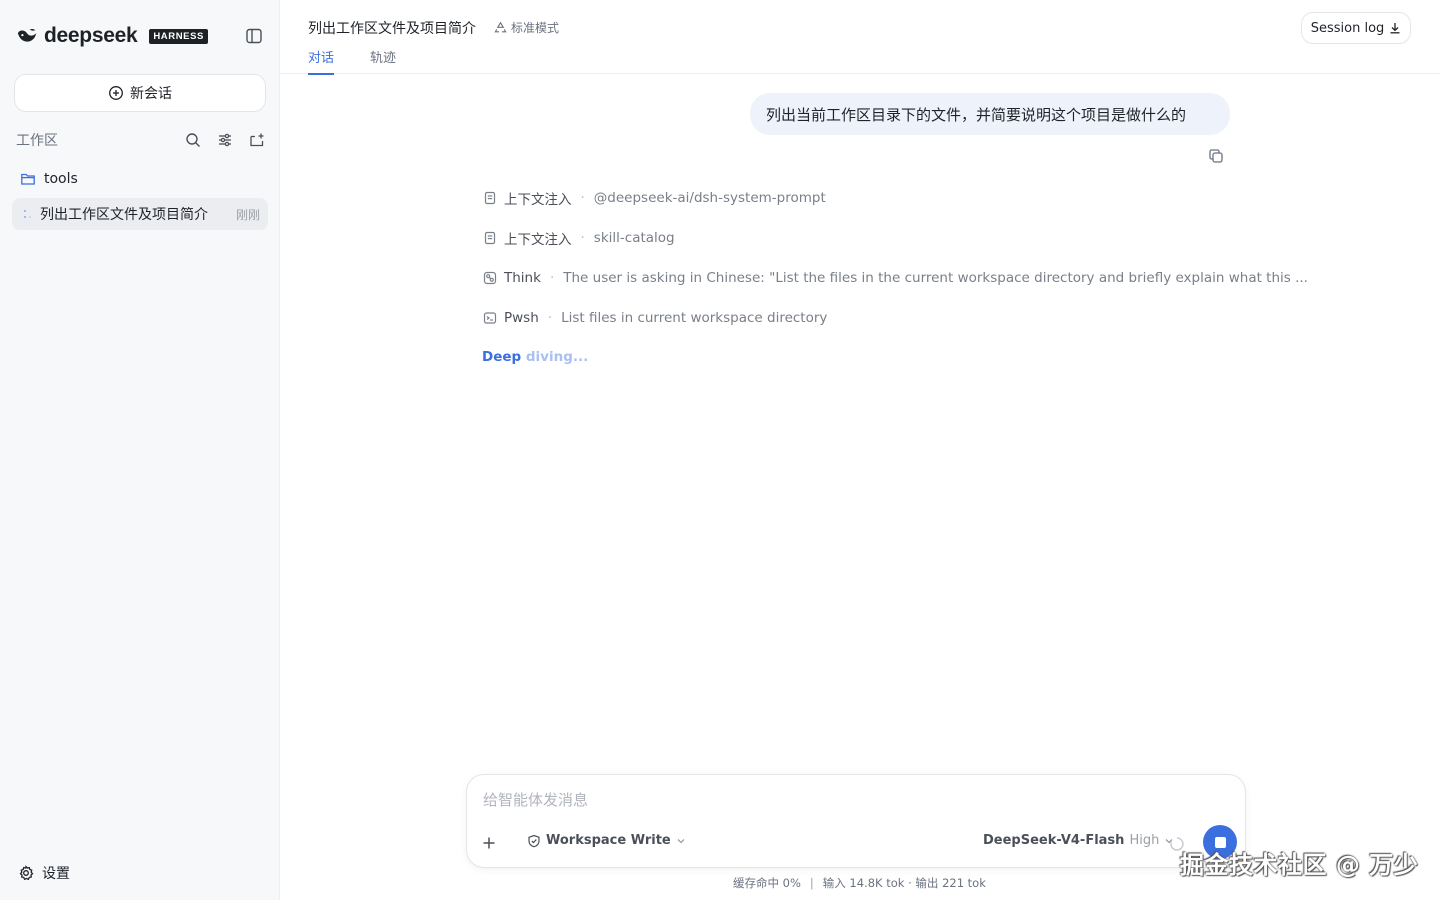  What do you see at coordinates (254, 36) in the screenshot?
I see `sidebar-toggle-icon` at bounding box center [254, 36].